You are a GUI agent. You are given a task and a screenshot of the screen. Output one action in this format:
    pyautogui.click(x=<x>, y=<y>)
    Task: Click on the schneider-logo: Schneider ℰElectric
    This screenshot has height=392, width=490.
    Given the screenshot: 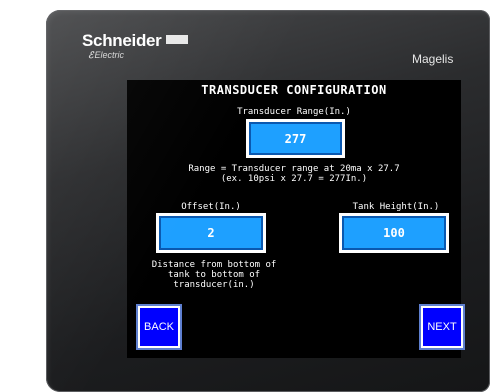 What is the action you would take?
    pyautogui.click(x=135, y=46)
    